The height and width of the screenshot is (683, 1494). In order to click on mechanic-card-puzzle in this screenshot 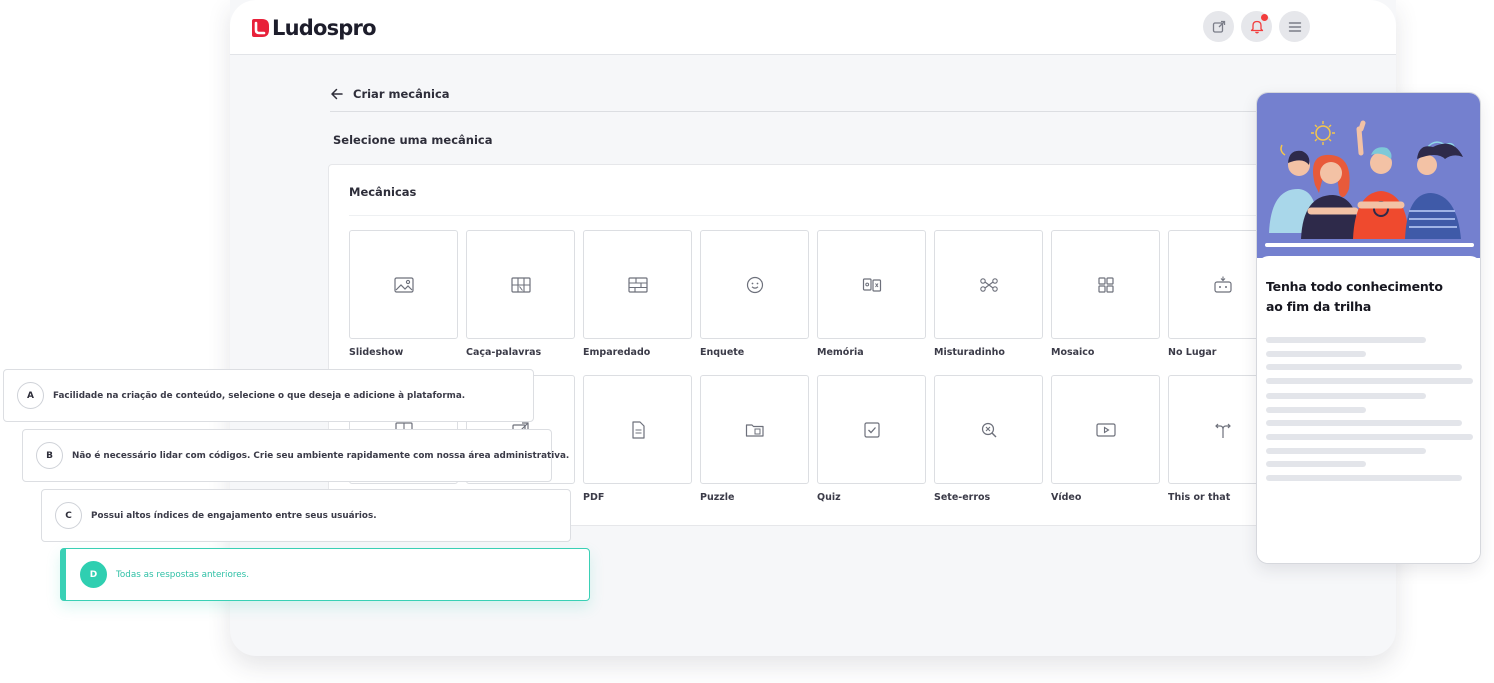, I will do `click(754, 429)`.